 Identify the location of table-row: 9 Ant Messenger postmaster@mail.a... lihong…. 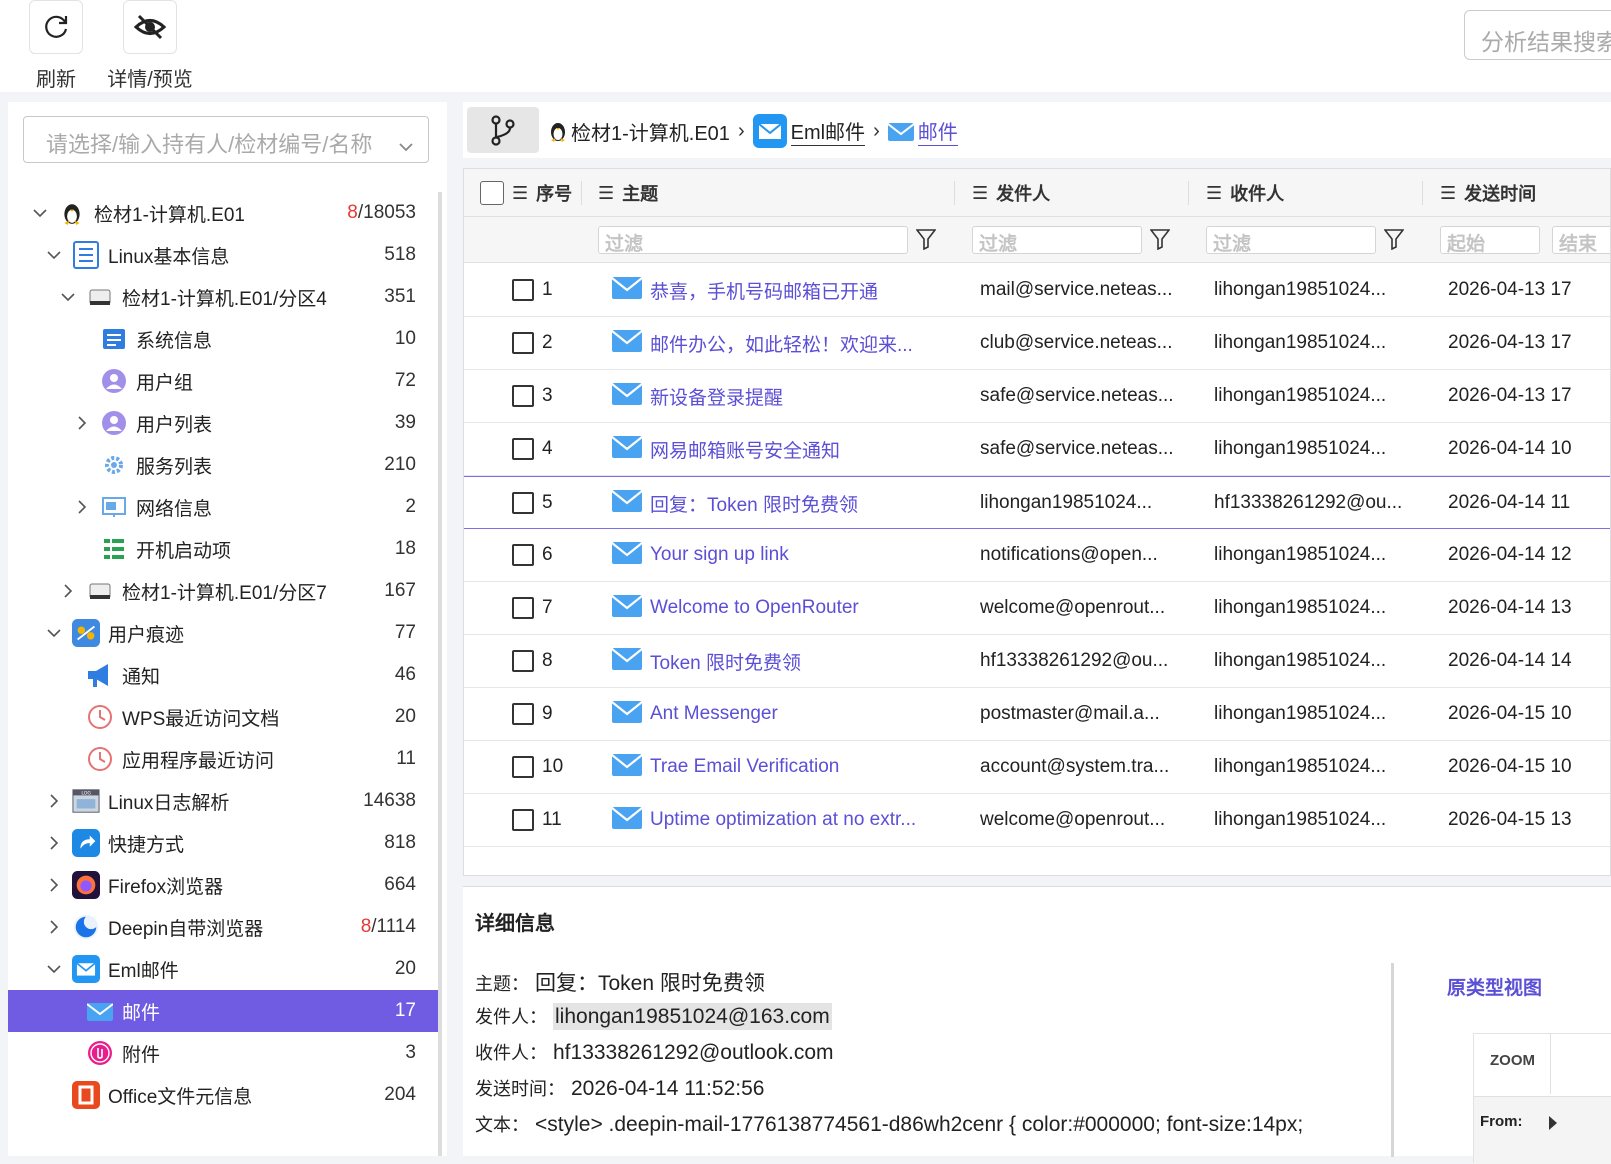
(1037, 714).